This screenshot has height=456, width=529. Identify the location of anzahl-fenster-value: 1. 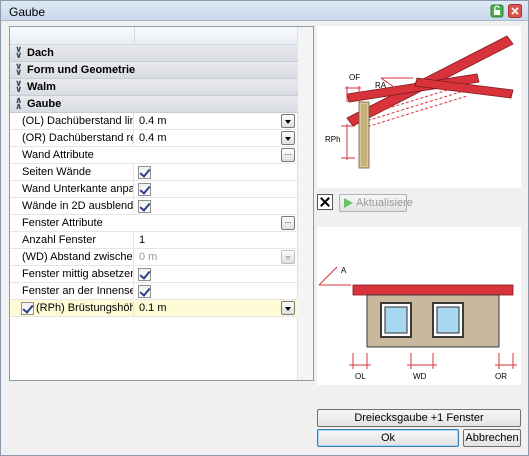
(216, 240).